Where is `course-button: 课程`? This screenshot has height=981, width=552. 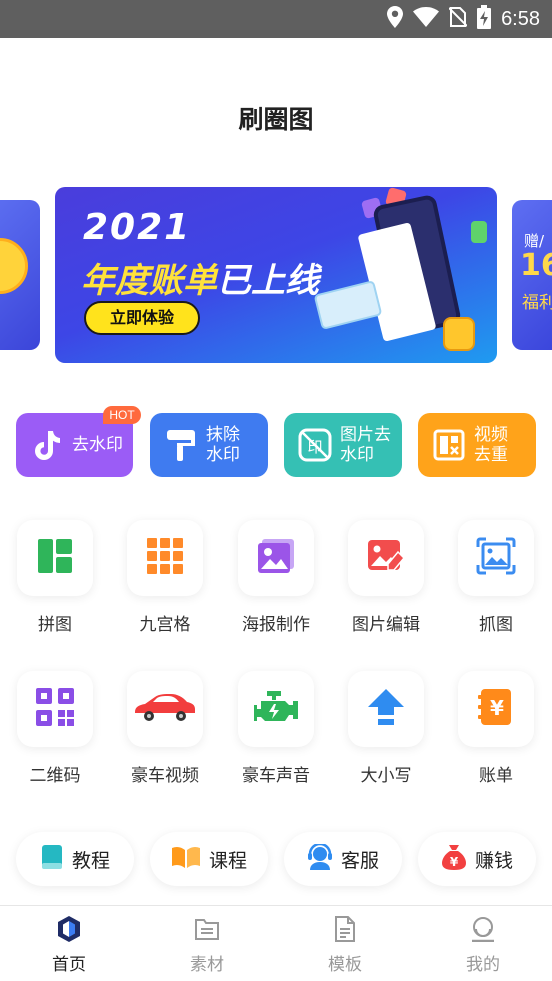 course-button: 课程 is located at coordinates (209, 859).